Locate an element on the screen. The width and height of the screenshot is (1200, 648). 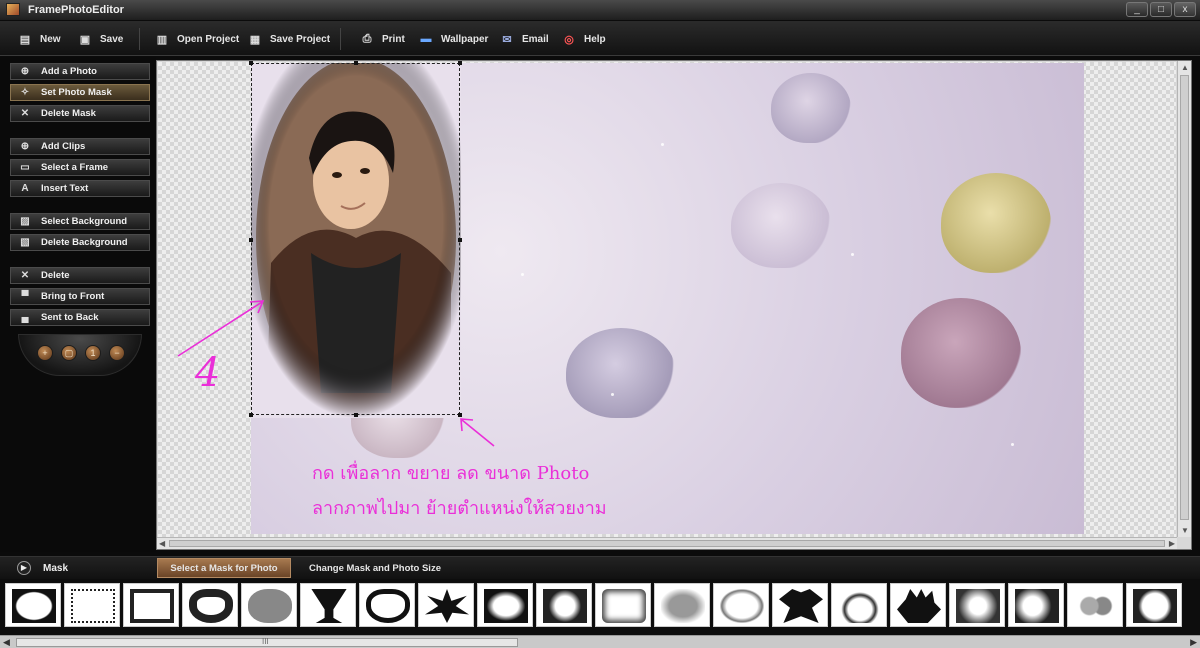
annotation-text-line2: ลากภาพไปมา ย้ายตำแหน่งให้สวยงาม is located at coordinates (459, 508).